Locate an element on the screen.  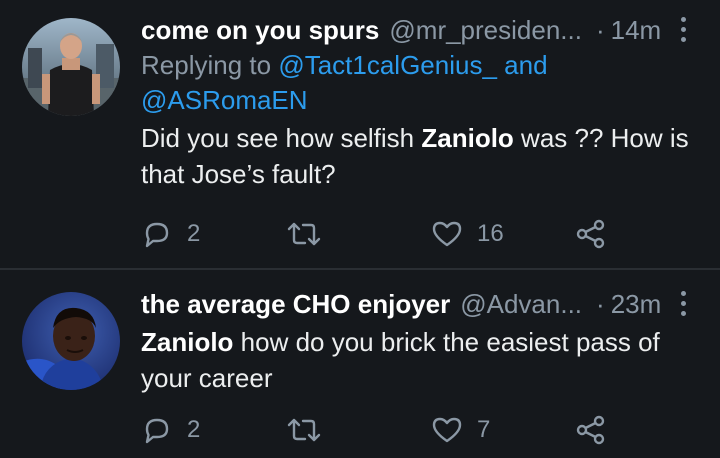
tweet-header: come on you spurs @mr_presiden... · 14m is located at coordinates (418, 30).